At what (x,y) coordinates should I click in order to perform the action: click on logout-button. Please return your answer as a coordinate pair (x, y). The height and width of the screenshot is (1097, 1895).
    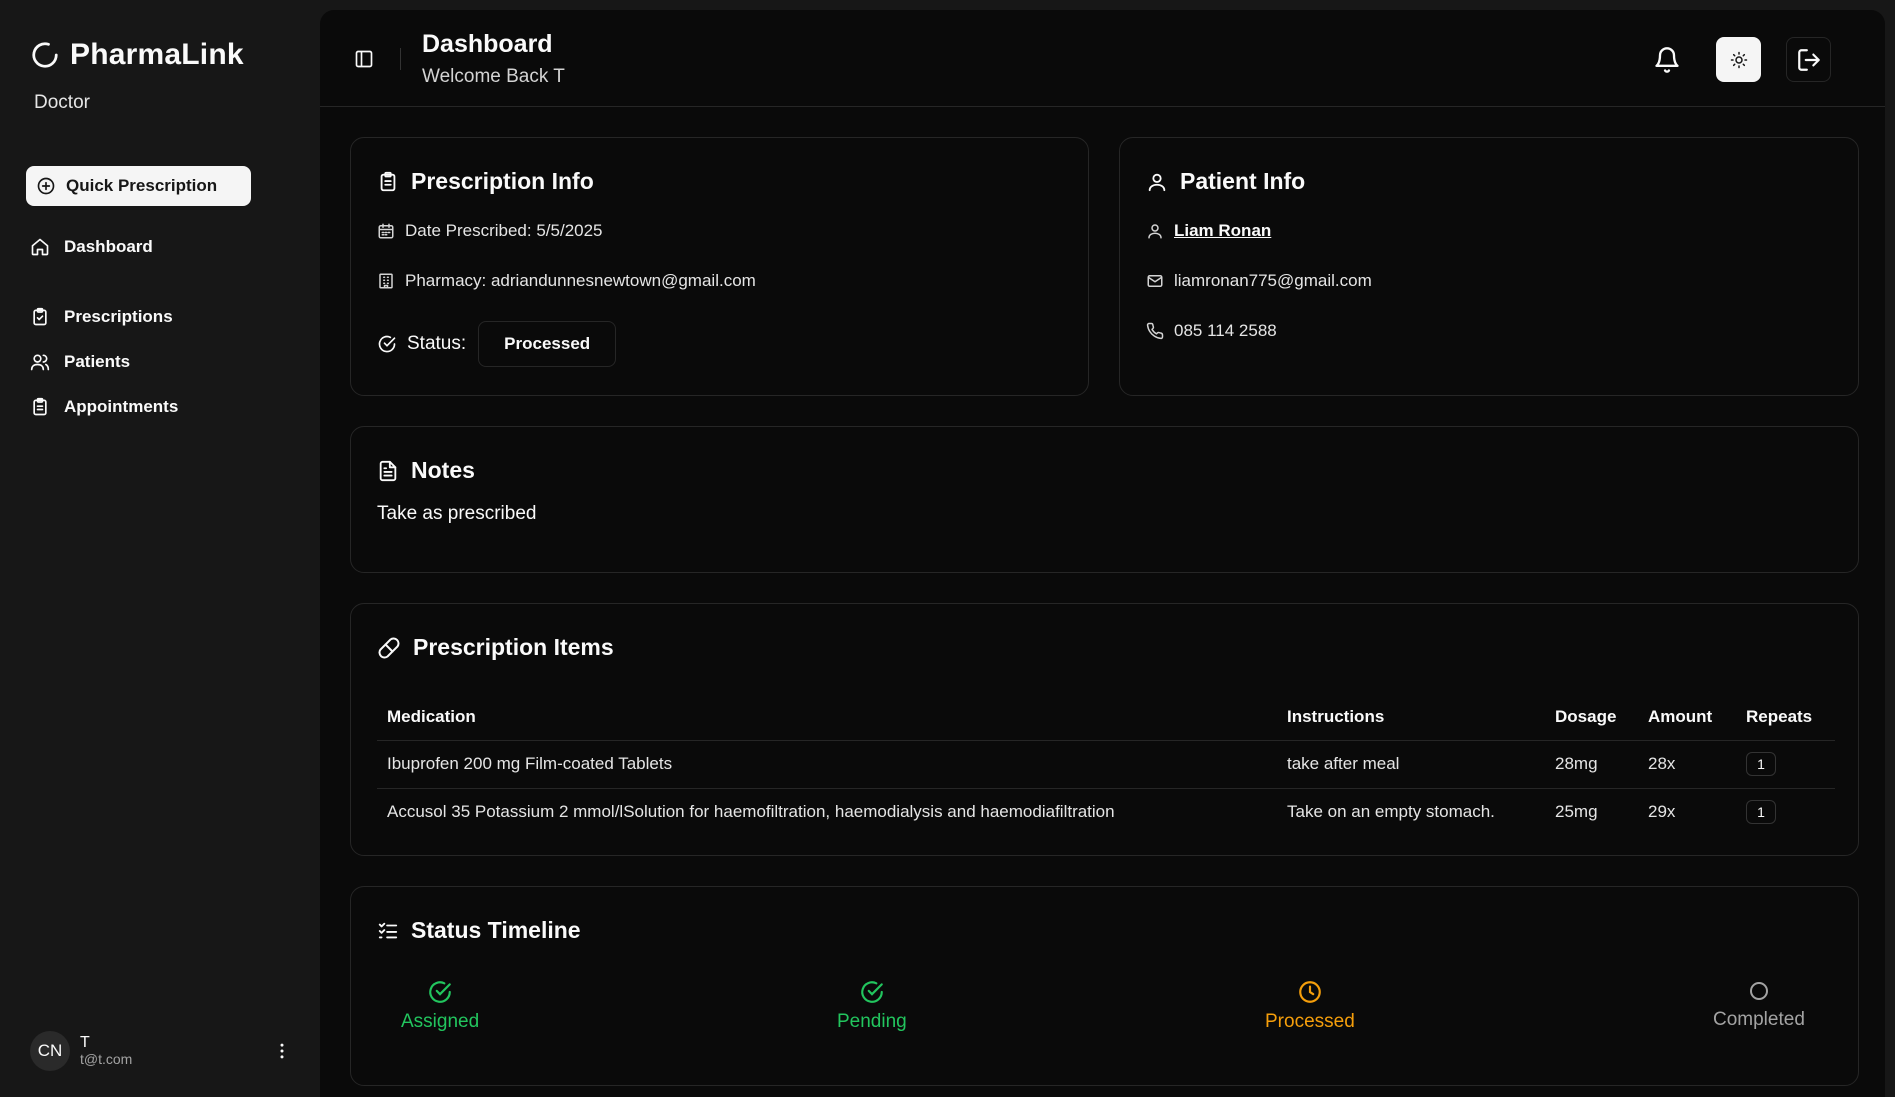
    Looking at the image, I should click on (1808, 59).